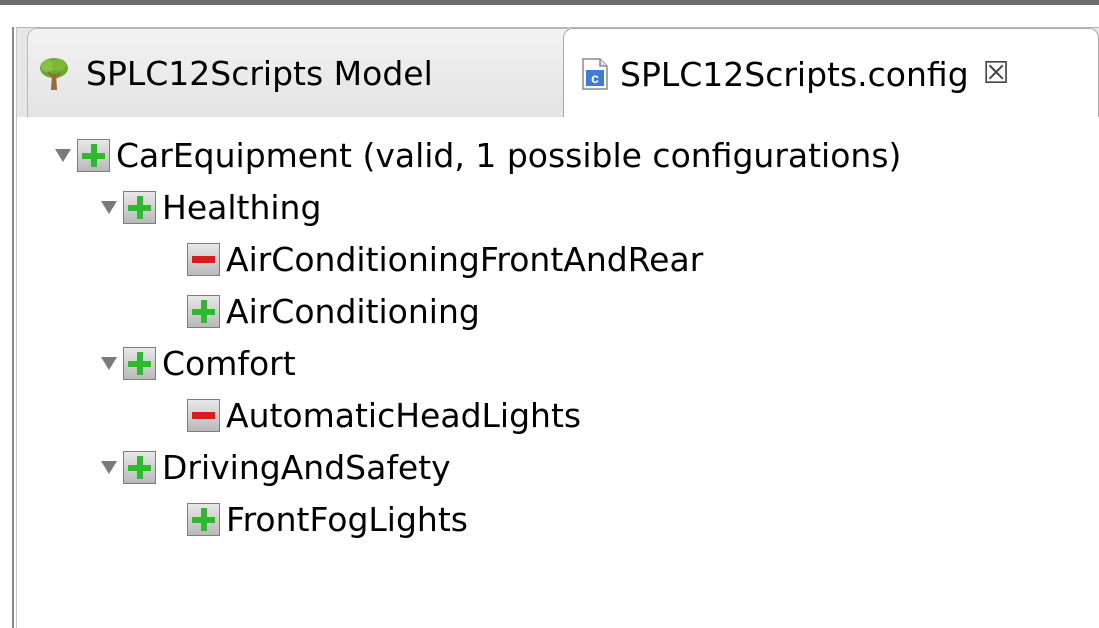  Describe the element at coordinates (306, 467) in the screenshot. I see `tree-node-label: DrivingAndSafety` at that location.